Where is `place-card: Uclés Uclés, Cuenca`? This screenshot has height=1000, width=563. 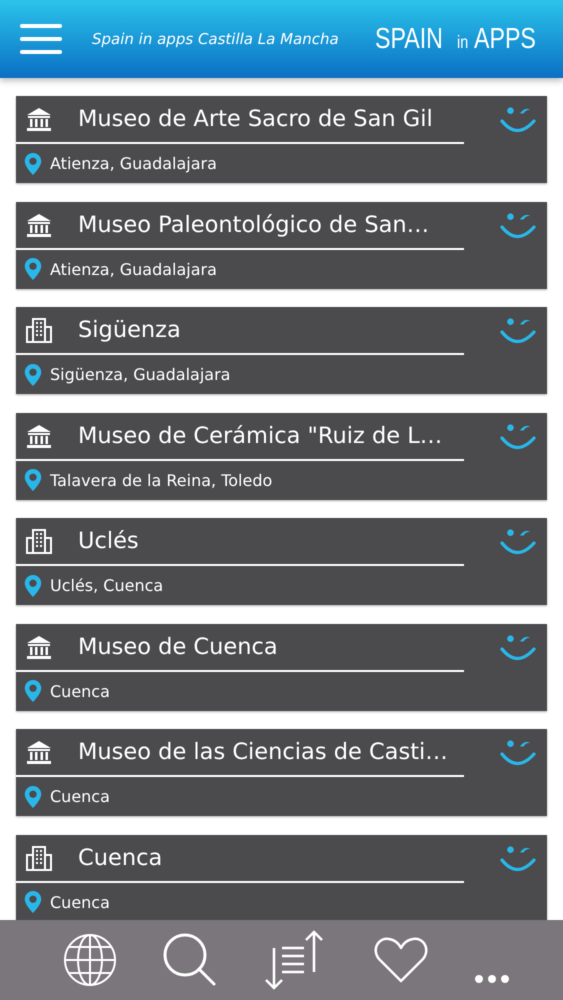 place-card: Uclés Uclés, Cuenca is located at coordinates (281, 561).